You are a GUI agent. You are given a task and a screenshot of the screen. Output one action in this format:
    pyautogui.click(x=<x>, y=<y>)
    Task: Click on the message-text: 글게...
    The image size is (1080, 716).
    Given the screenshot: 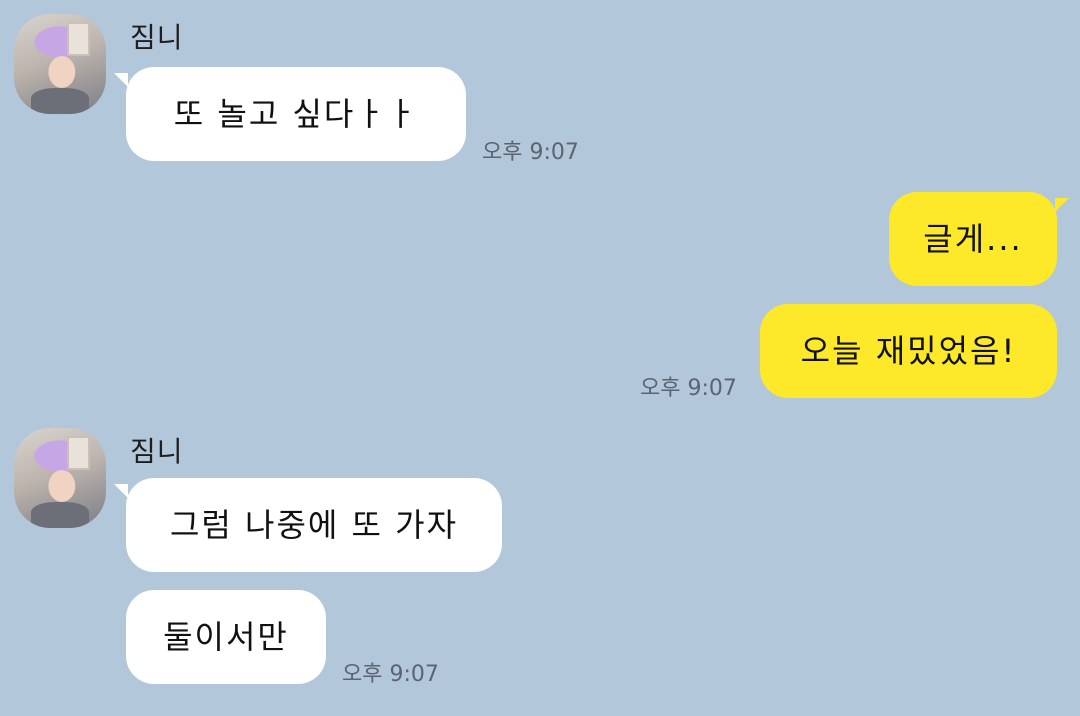 What is the action you would take?
    pyautogui.click(x=973, y=239)
    